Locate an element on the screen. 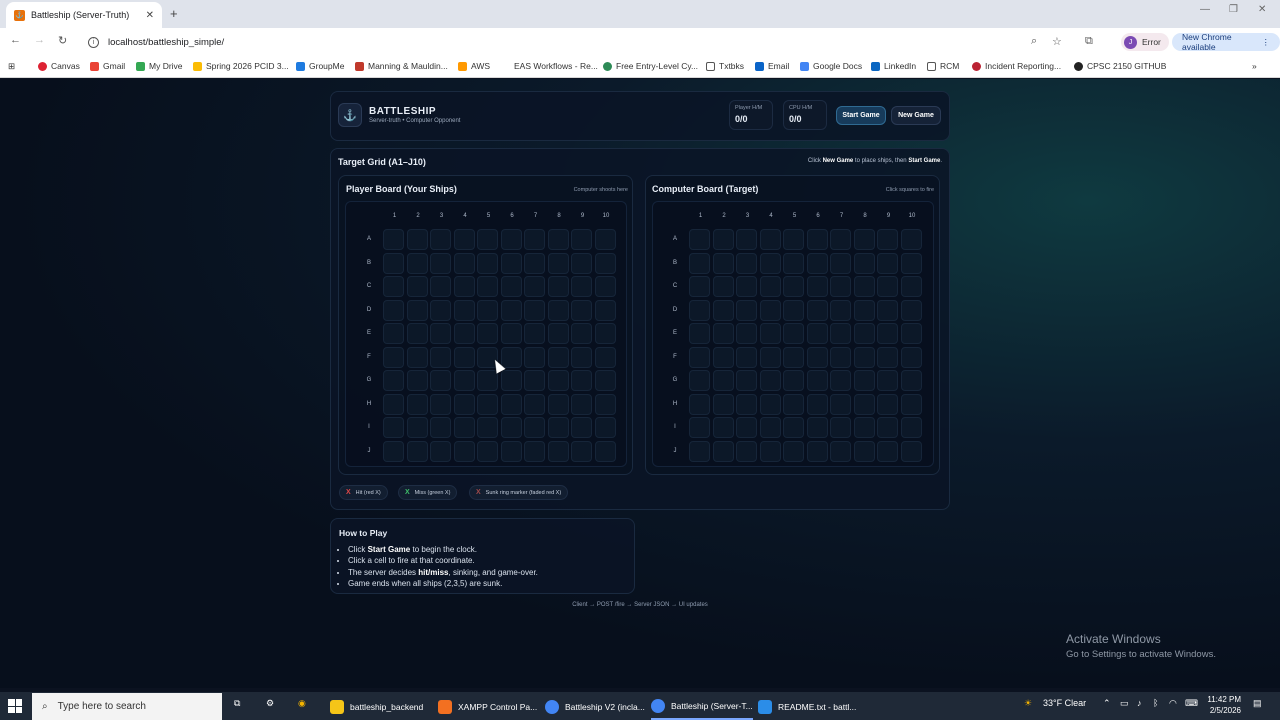 The height and width of the screenshot is (720, 1280). computer-cell-F8 is located at coordinates (864, 357).